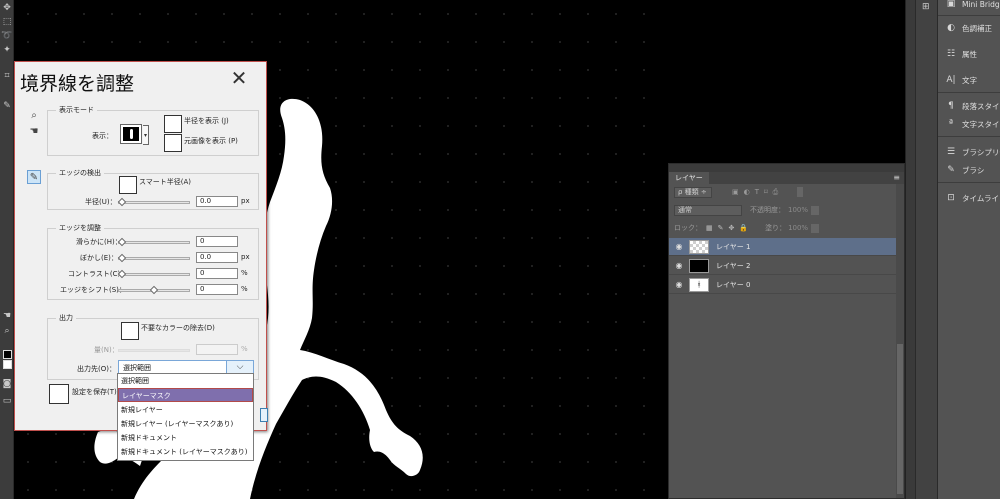 Image resolution: width=1000 pixels, height=499 pixels. What do you see at coordinates (173, 143) in the screenshot?
I see `show-original-checkbox` at bounding box center [173, 143].